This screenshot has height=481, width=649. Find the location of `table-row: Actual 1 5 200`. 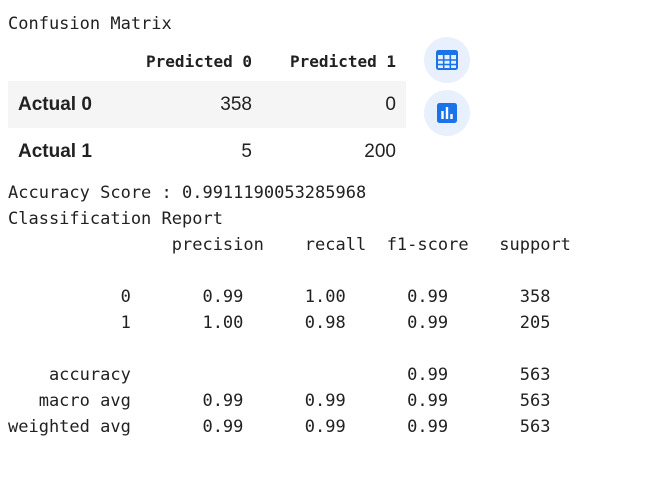

table-row: Actual 1 5 200 is located at coordinates (207, 151).